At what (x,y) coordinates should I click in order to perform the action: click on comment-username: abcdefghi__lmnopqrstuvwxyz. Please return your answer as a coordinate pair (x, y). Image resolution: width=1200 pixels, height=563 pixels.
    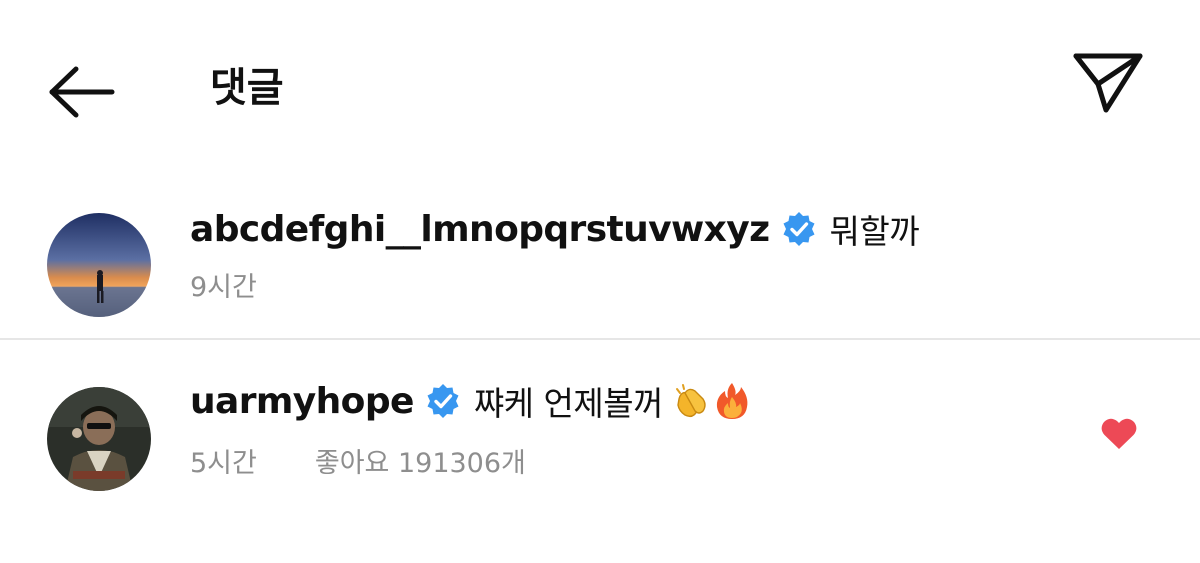
    Looking at the image, I should click on (480, 229).